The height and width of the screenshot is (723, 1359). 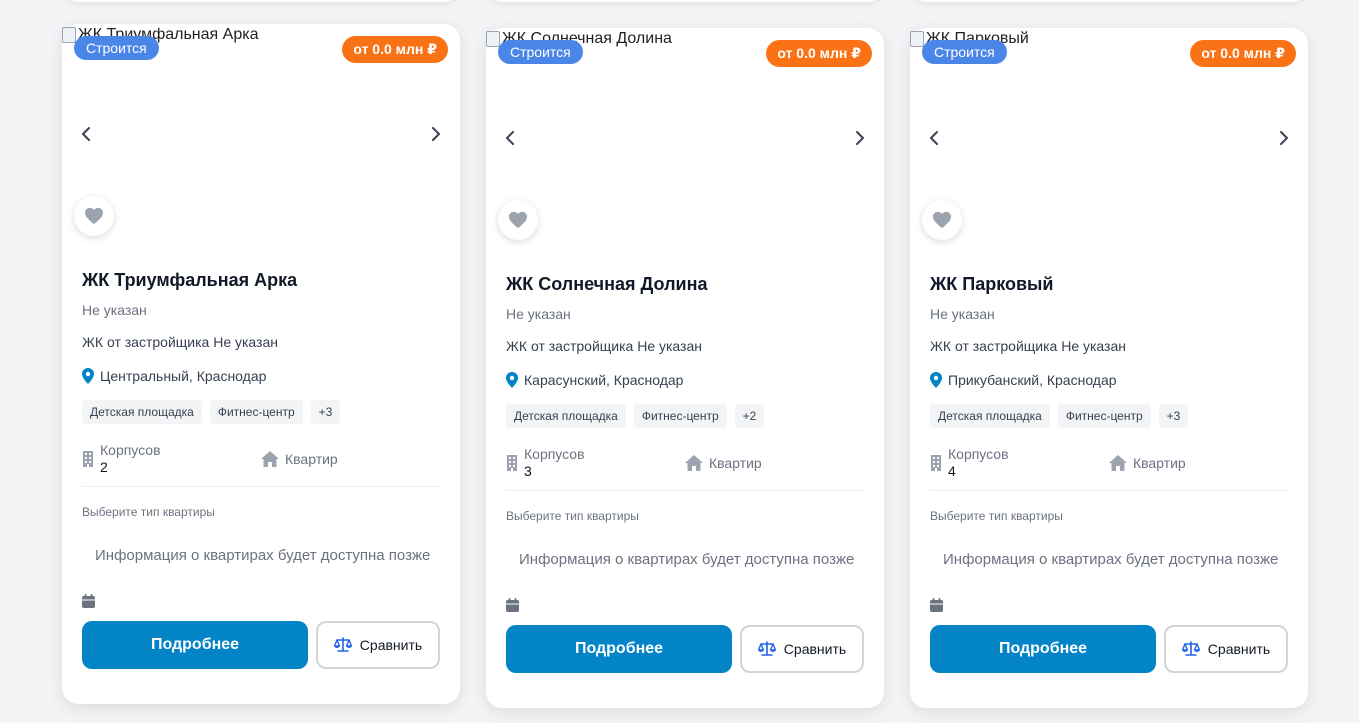 I want to click on location-label: Центральный, Краснодар, so click(x=183, y=376).